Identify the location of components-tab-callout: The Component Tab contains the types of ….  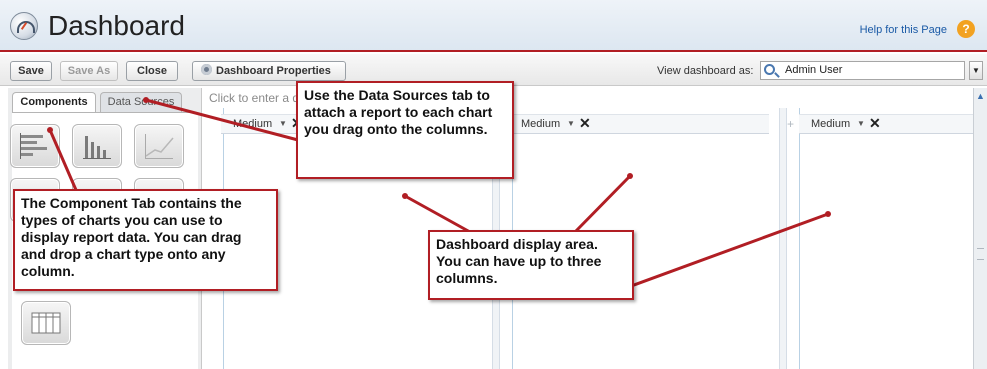
(145, 240).